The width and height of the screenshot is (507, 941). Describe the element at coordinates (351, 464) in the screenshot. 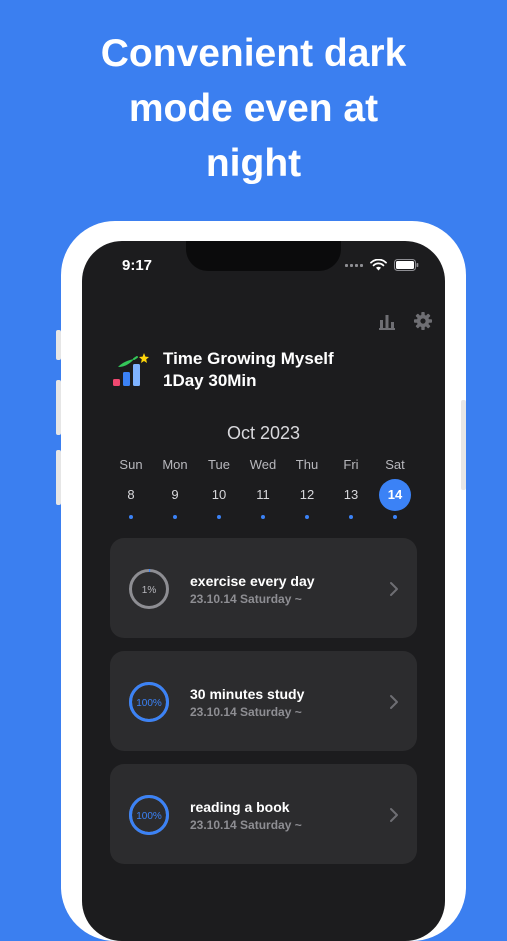

I see `weekday-label: Fri` at that location.